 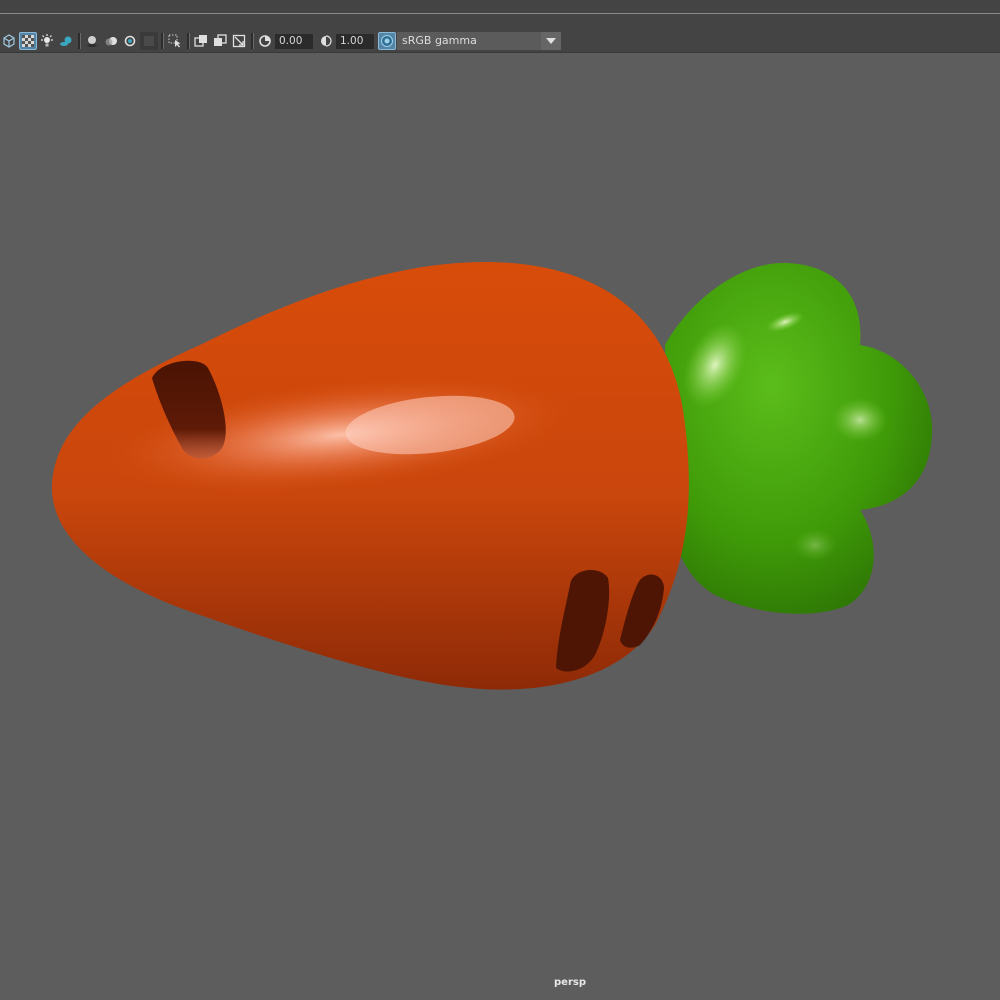 I want to click on isolate-select-icon, so click(x=175, y=41).